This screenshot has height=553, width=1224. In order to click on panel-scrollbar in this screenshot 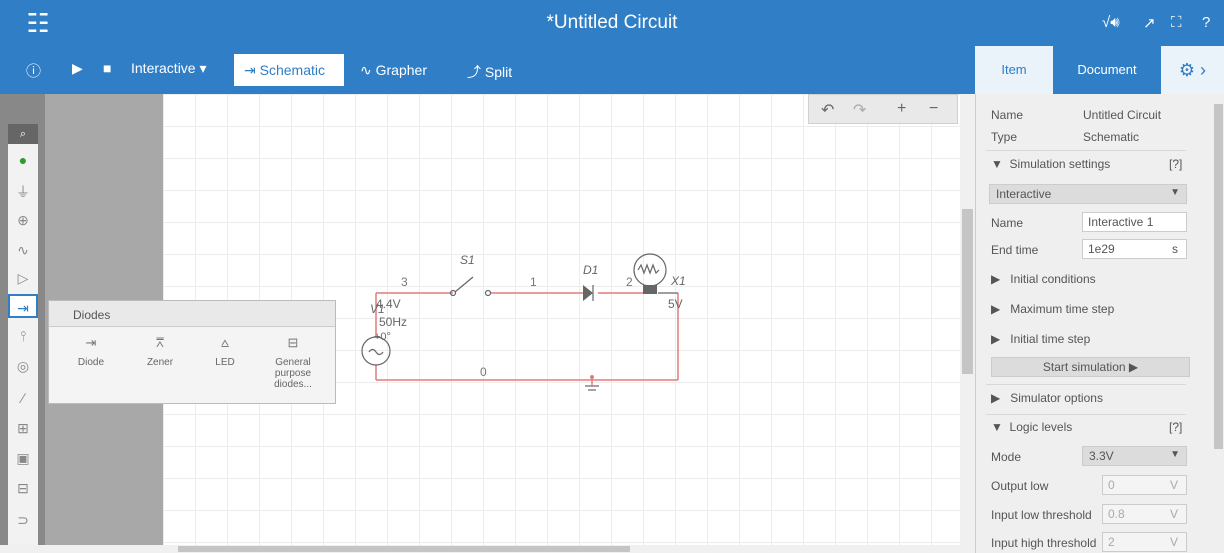, I will do `click(1218, 323)`.